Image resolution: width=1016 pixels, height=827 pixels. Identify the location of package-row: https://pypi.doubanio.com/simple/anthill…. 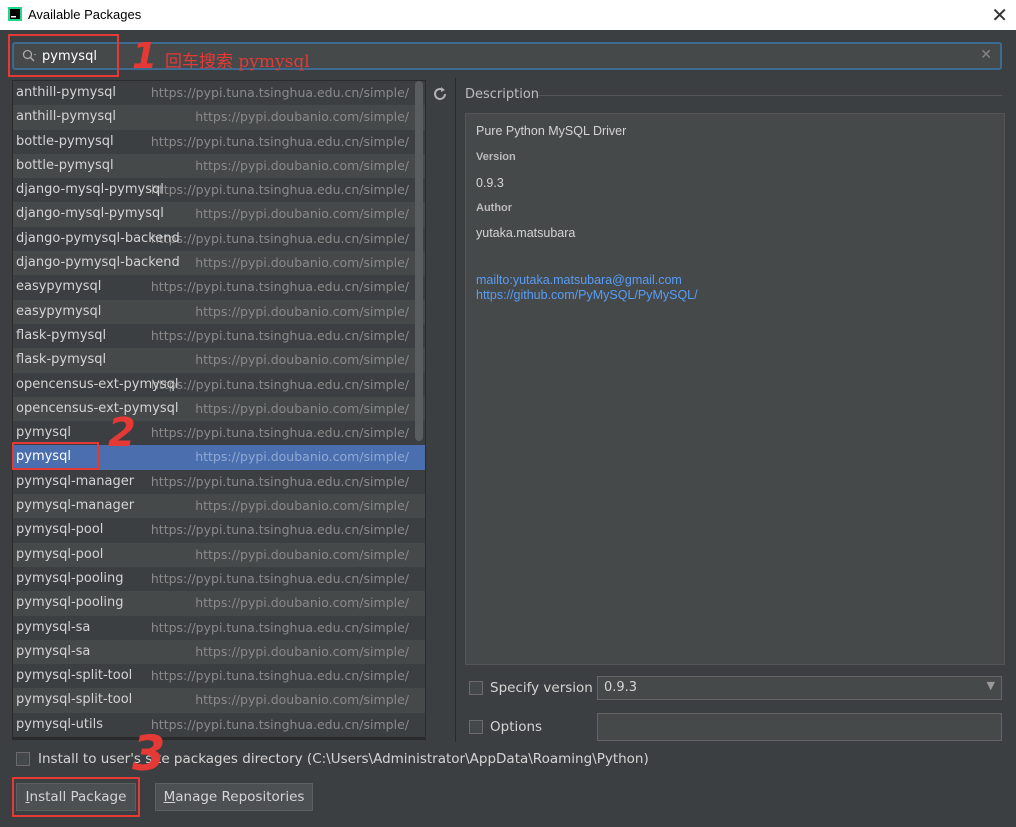
(219, 117).